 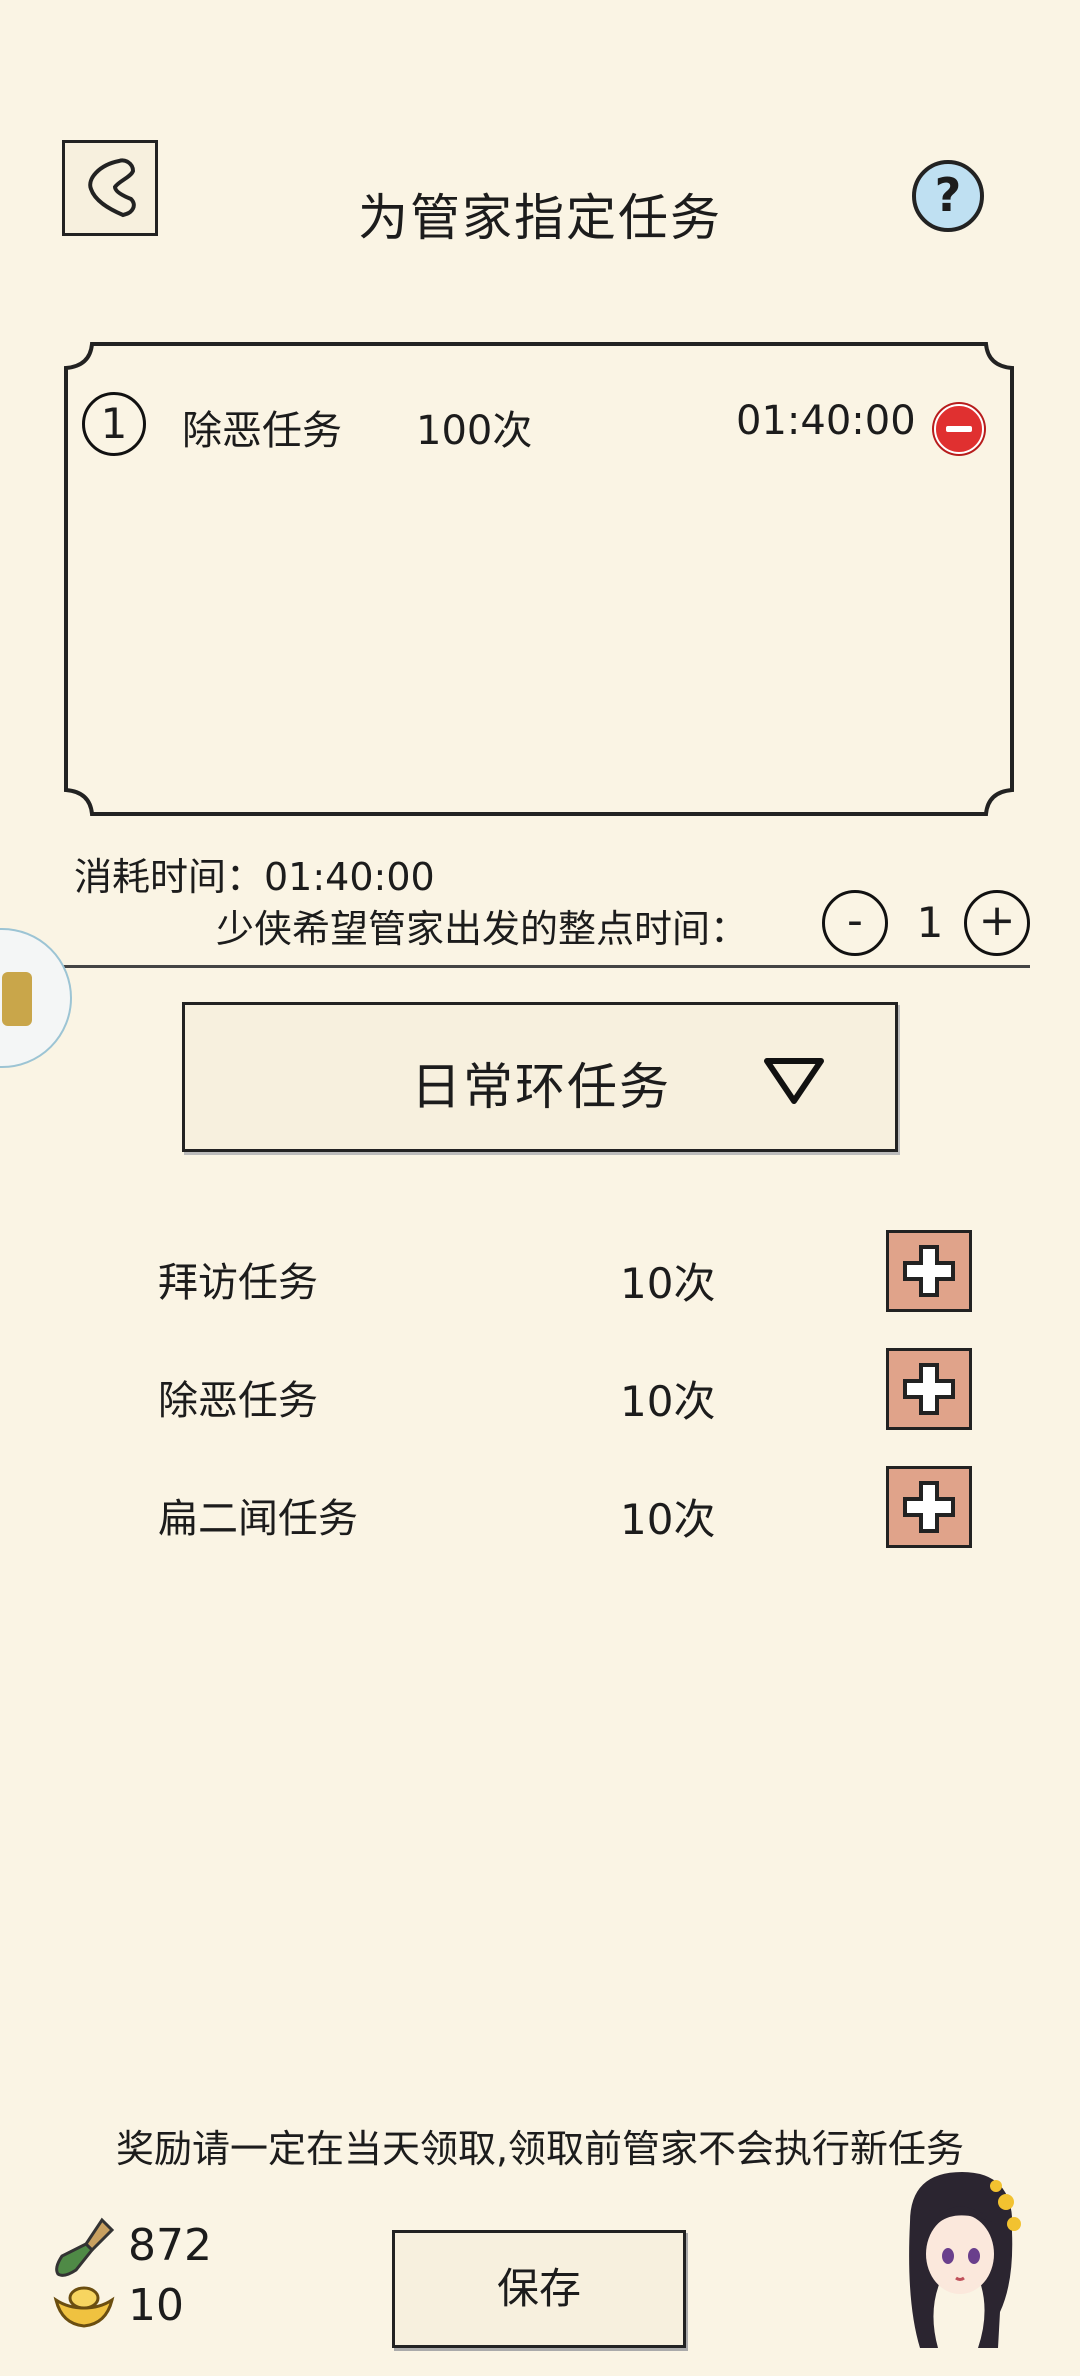 I want to click on list-item: 扁二闻任务 10次, so click(x=540, y=1511).